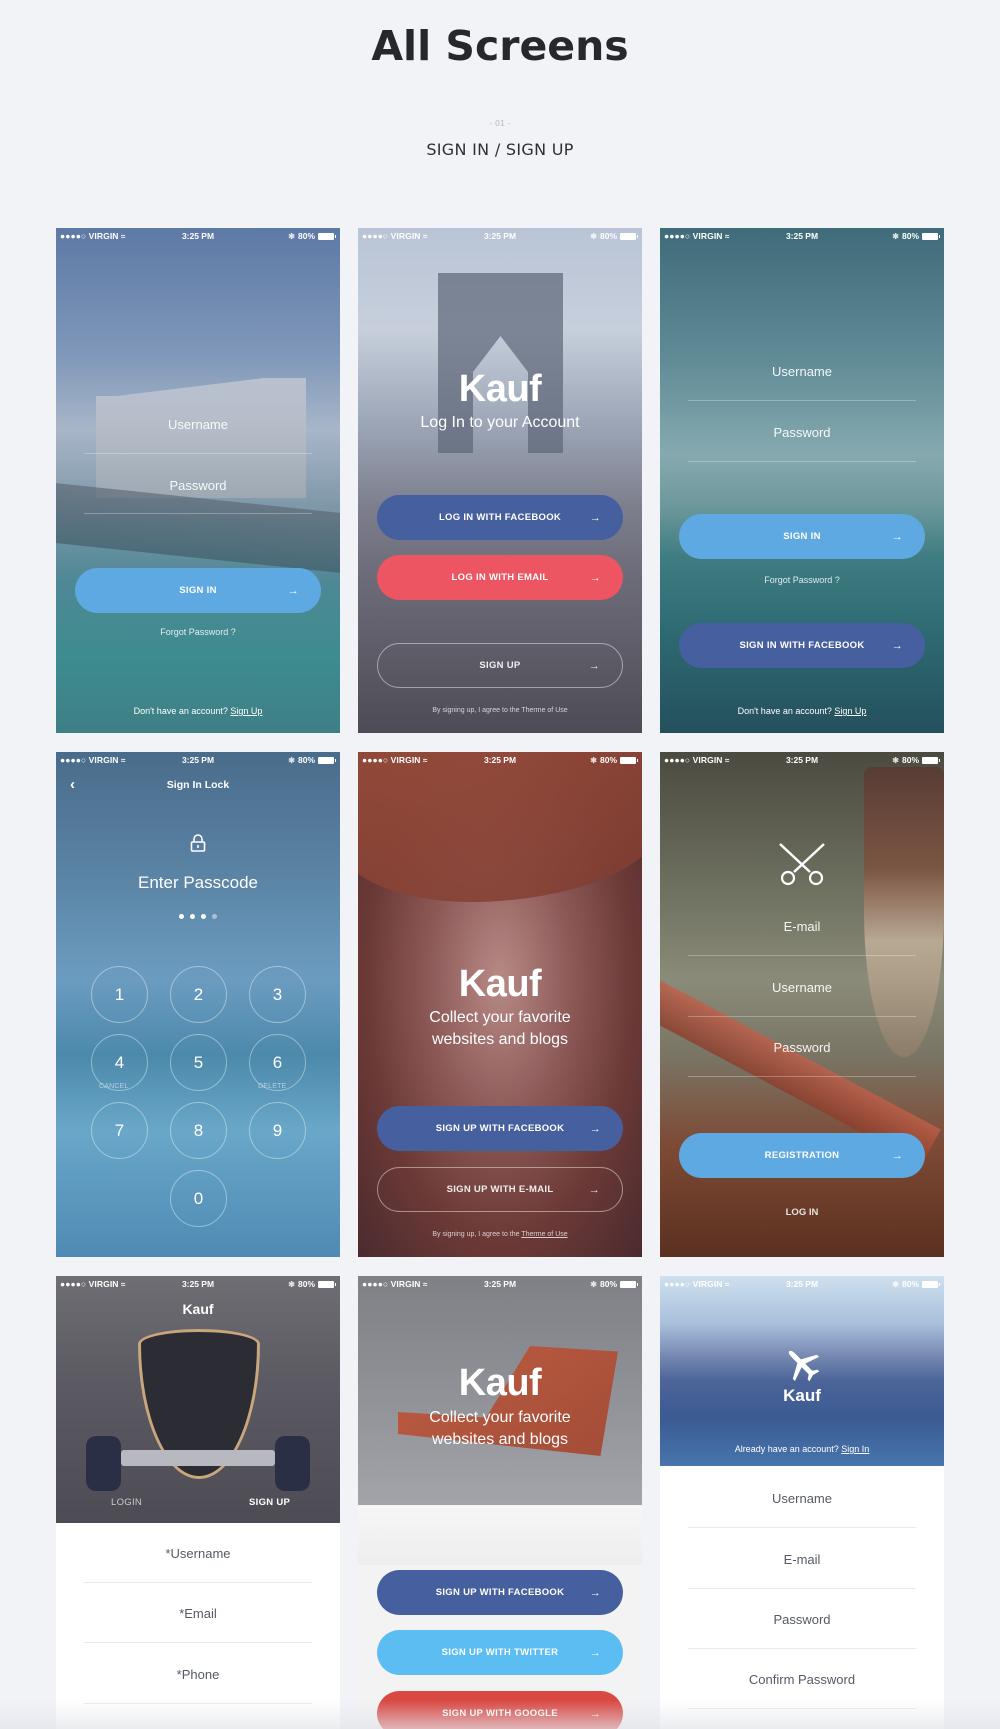 Image resolution: width=1000 pixels, height=1729 pixels. I want to click on keypad-key-8: 8, so click(198, 1130).